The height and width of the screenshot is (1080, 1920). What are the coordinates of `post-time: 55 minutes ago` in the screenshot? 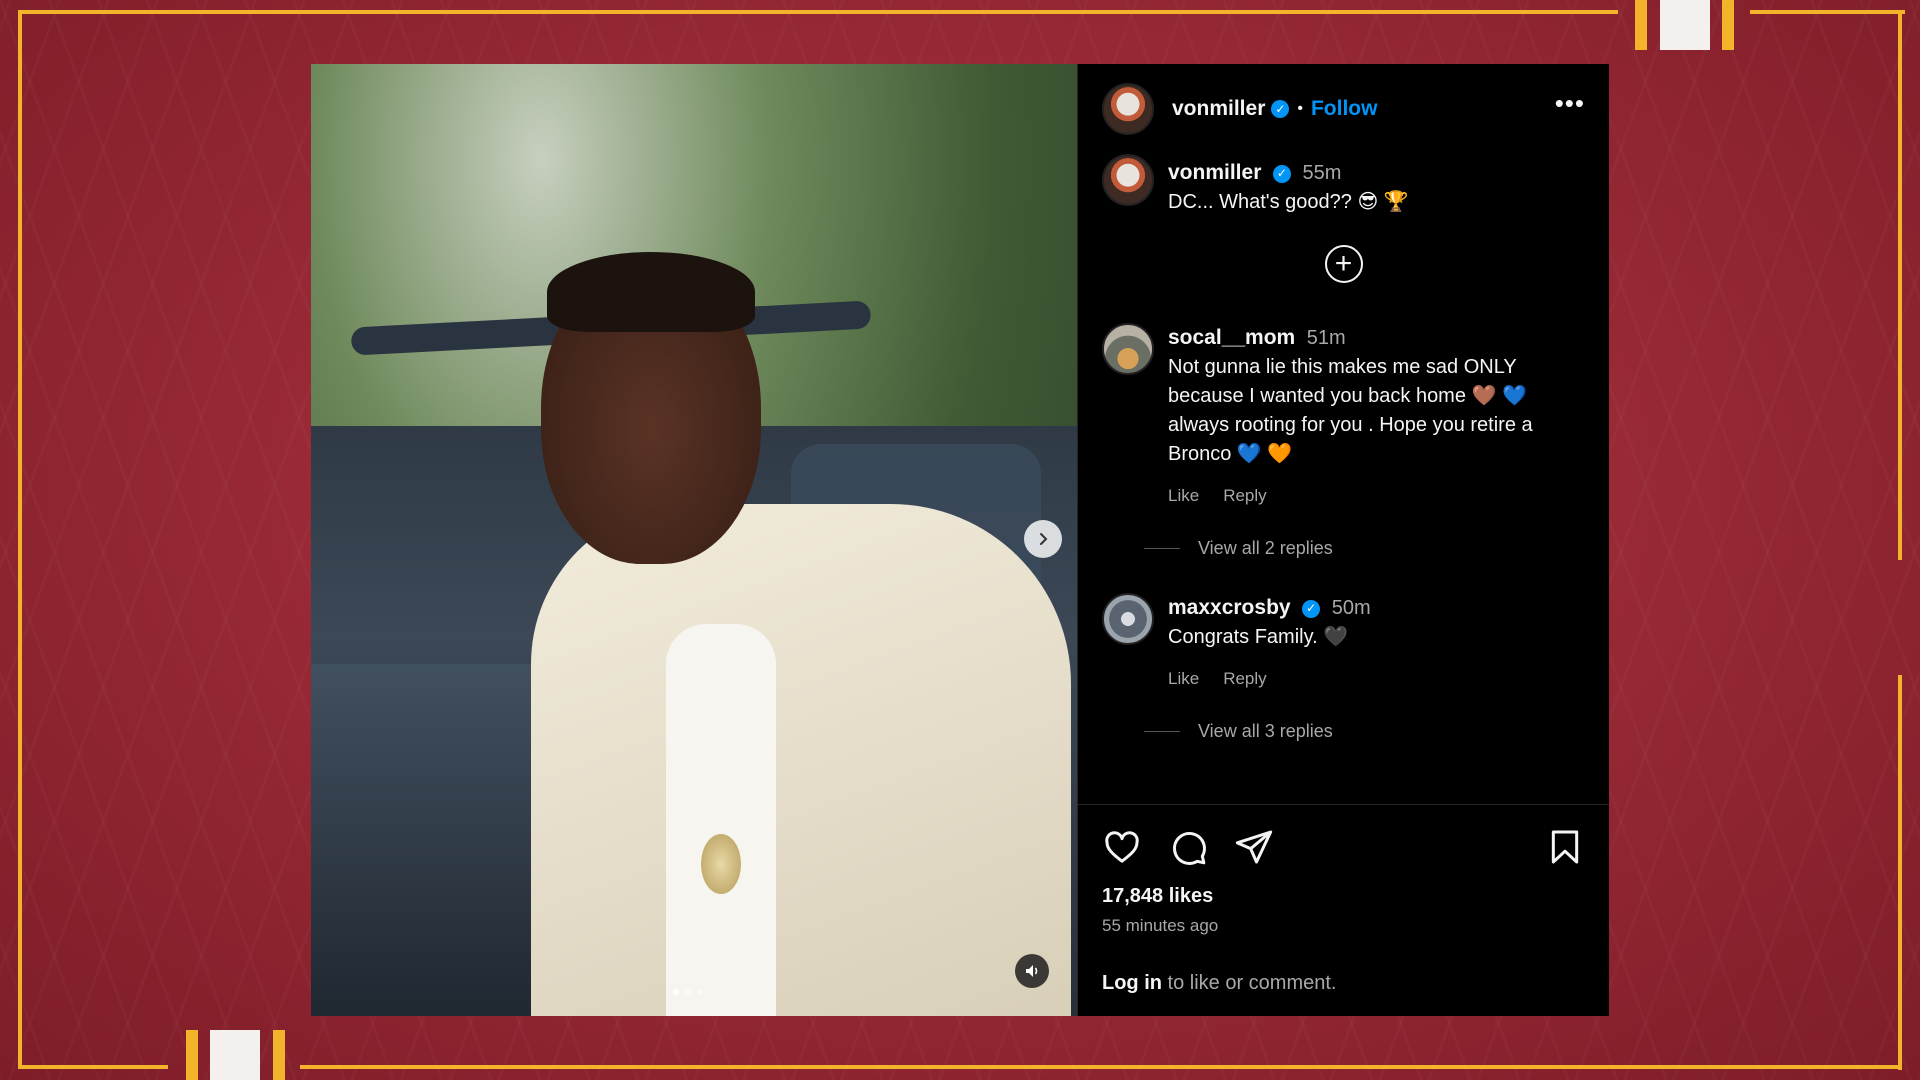 It's located at (1160, 925).